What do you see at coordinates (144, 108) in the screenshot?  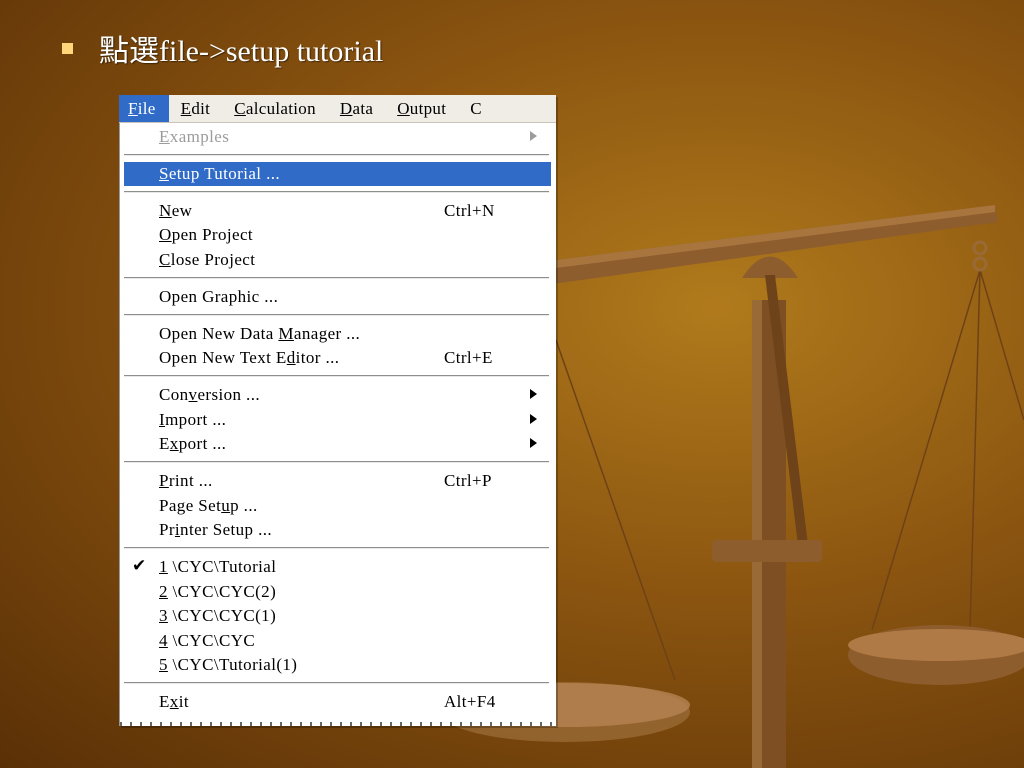 I see `menu-file: File` at bounding box center [144, 108].